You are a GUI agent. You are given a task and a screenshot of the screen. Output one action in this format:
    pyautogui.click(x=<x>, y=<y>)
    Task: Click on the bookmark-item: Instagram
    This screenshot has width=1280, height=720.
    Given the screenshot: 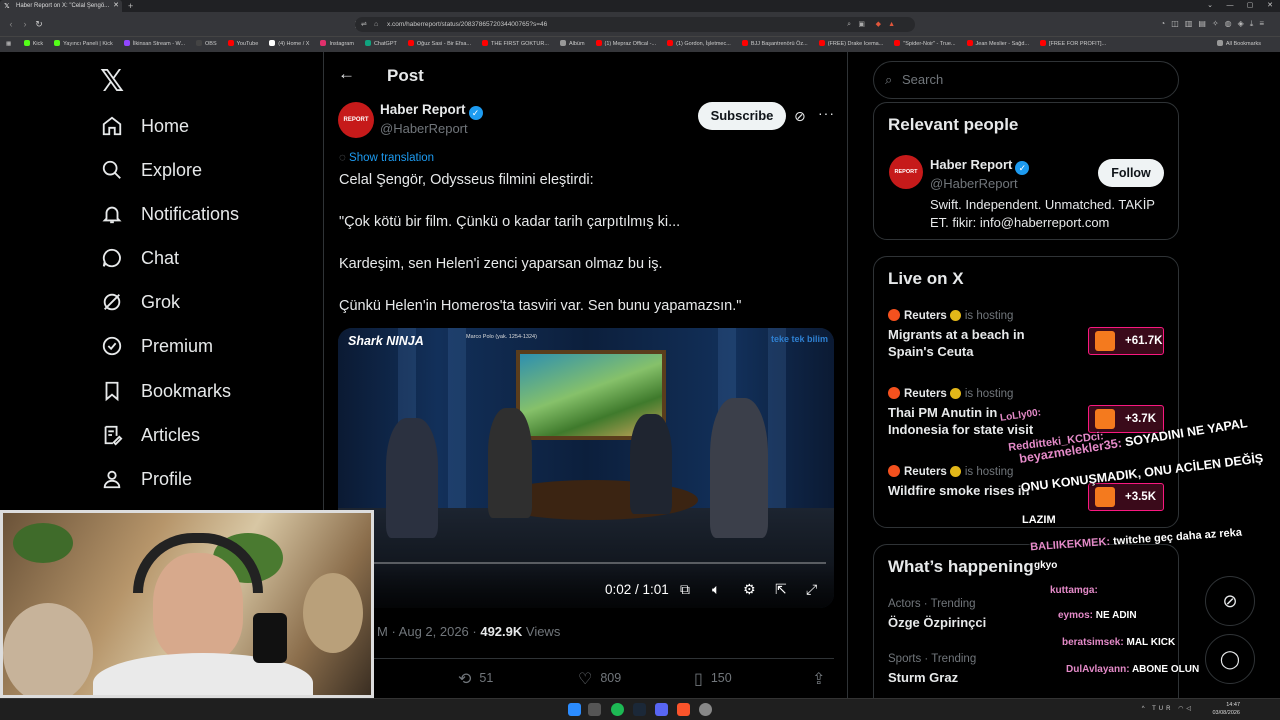 What is the action you would take?
    pyautogui.click(x=337, y=44)
    